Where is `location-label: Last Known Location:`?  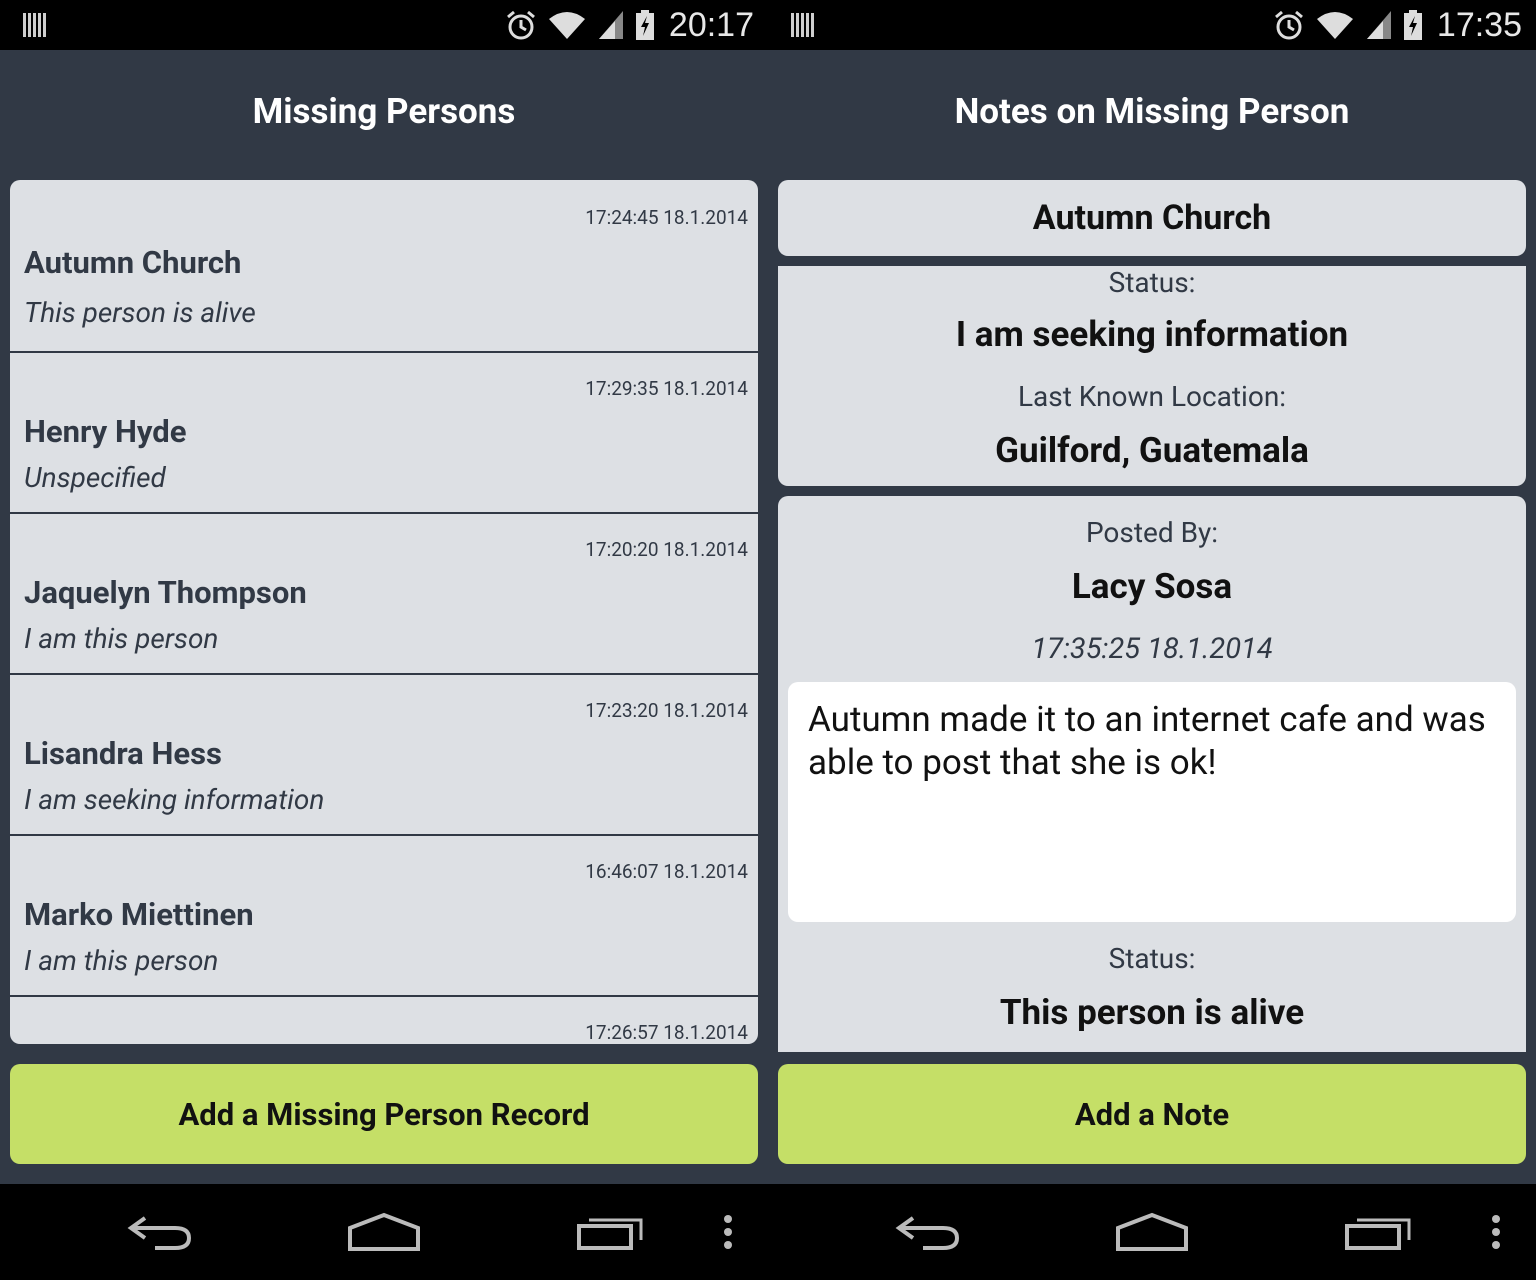 location-label: Last Known Location: is located at coordinates (1152, 396).